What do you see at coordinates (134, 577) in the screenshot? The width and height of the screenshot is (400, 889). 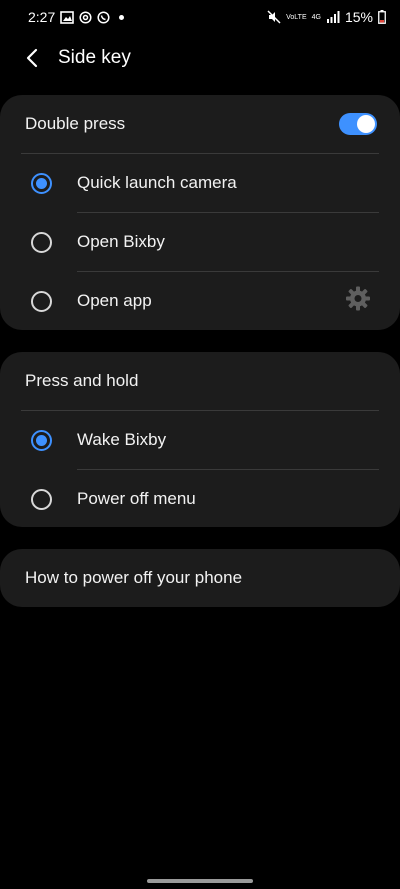 I see `help-link-label: How to power off your phone` at bounding box center [134, 577].